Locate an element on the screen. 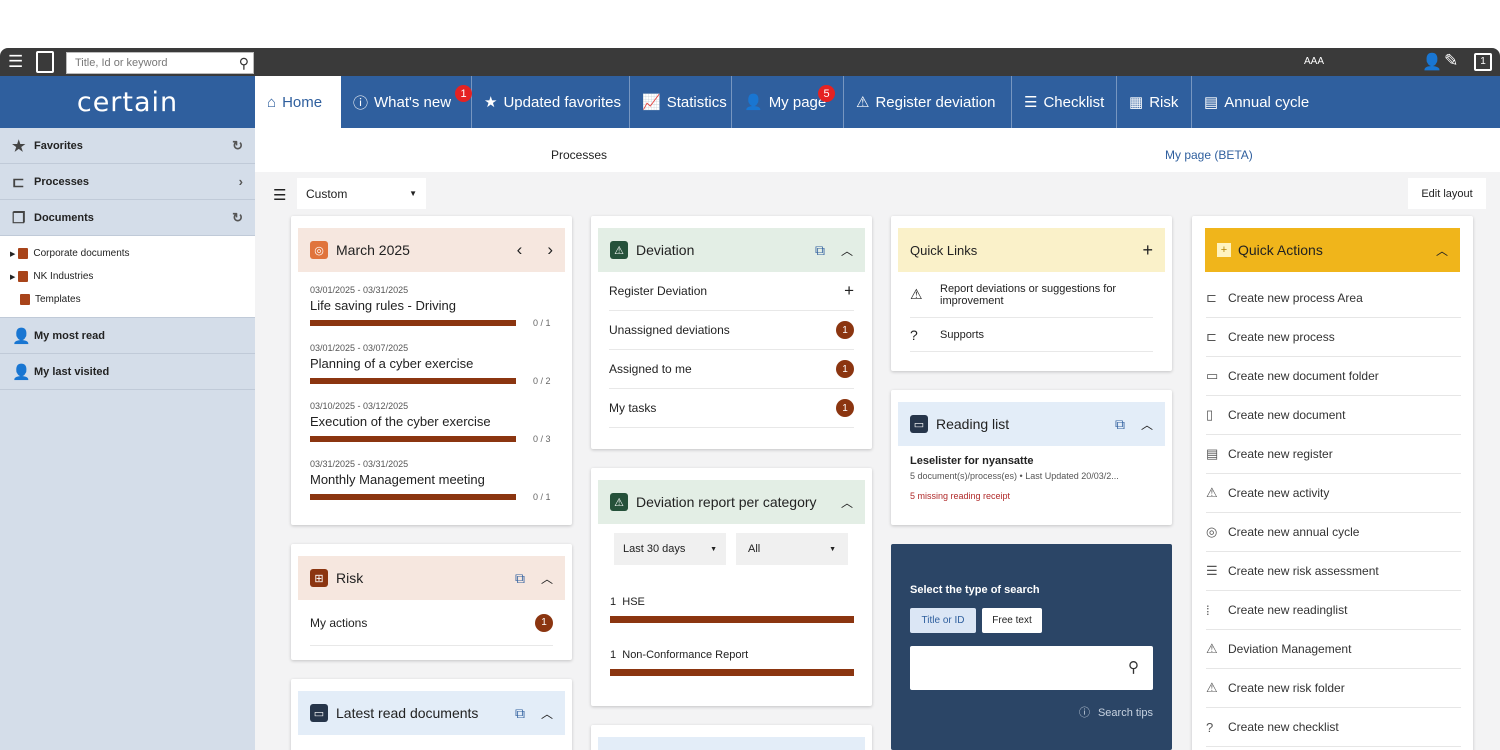  report-item: 1 HSE is located at coordinates (732, 609).